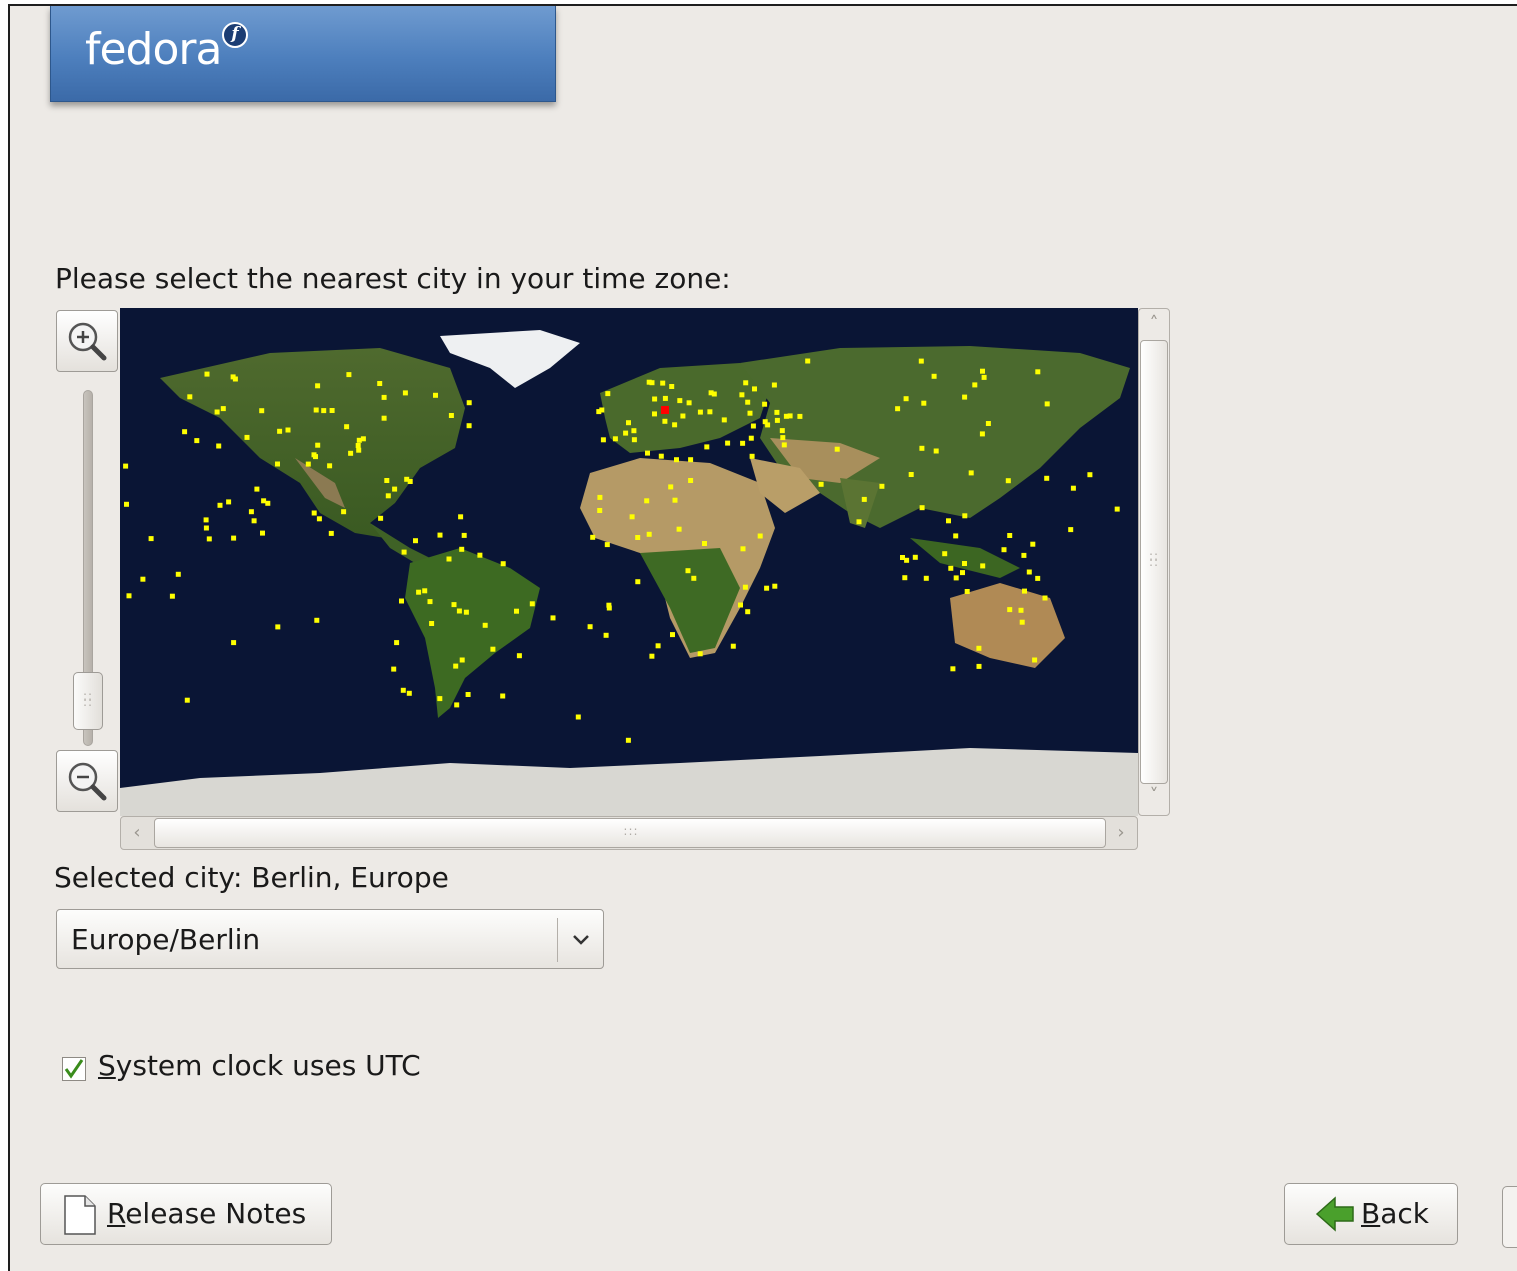  Describe the element at coordinates (581, 940) in the screenshot. I see `chevron-down-icon` at that location.